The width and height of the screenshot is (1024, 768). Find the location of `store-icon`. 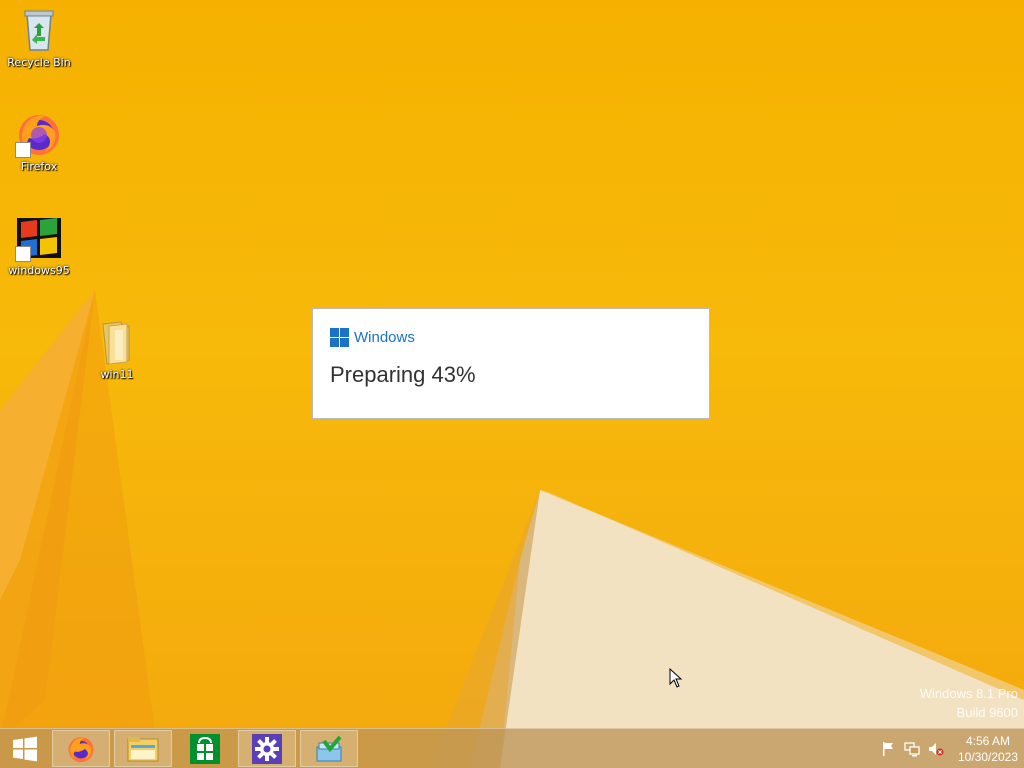

store-icon is located at coordinates (205, 748).